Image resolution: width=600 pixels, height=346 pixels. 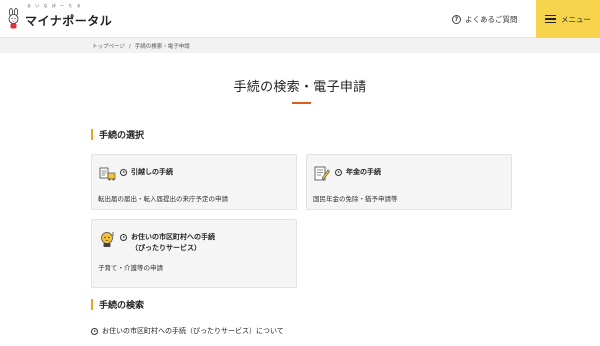 I want to click on card-pittari: お住いの市区町村への手続 （ぴったりサービス） 子育て・介護等の申請, so click(x=194, y=253).